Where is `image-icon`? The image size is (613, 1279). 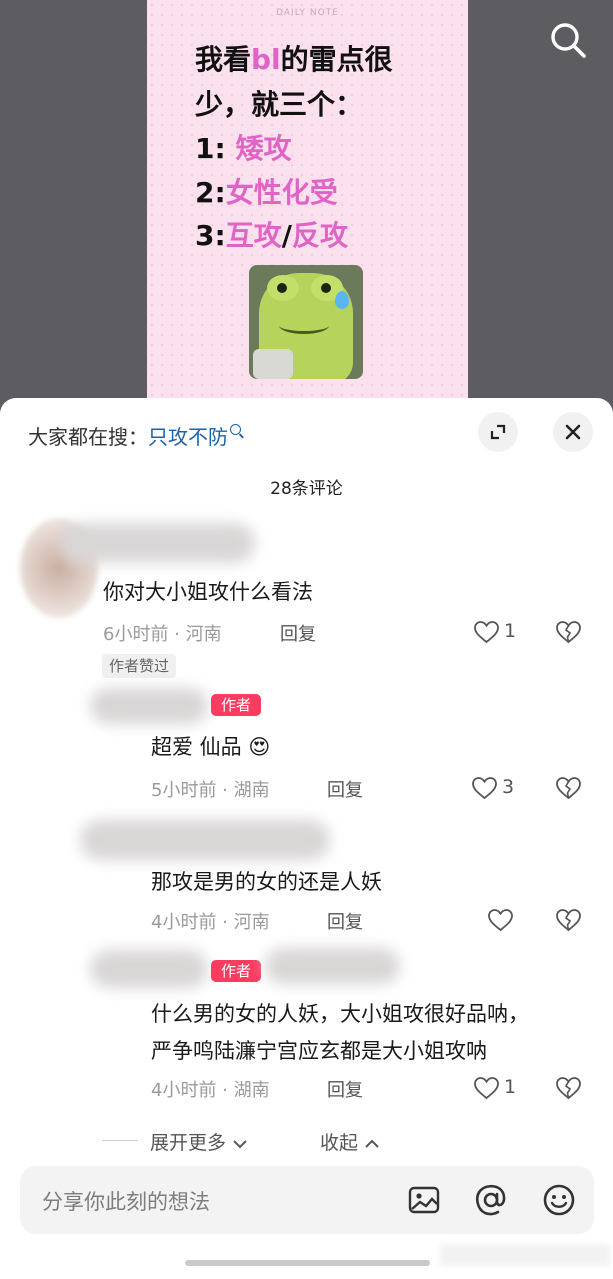
image-icon is located at coordinates (424, 1200).